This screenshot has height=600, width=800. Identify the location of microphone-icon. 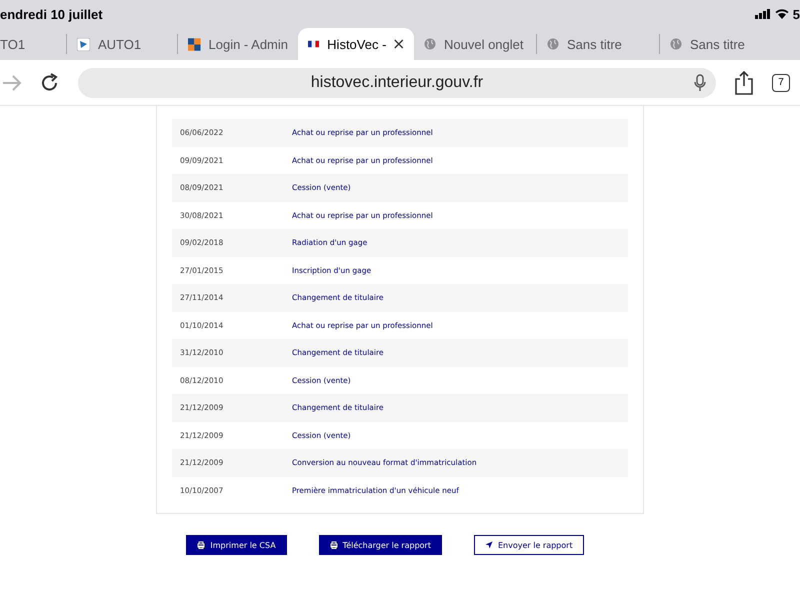
(700, 83).